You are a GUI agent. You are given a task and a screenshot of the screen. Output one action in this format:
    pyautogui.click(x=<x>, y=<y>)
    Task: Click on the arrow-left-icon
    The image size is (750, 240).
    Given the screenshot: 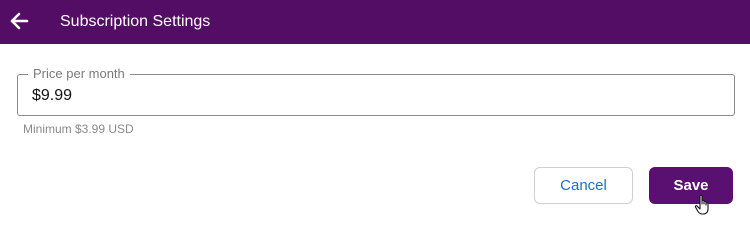 What is the action you would take?
    pyautogui.click(x=19, y=21)
    